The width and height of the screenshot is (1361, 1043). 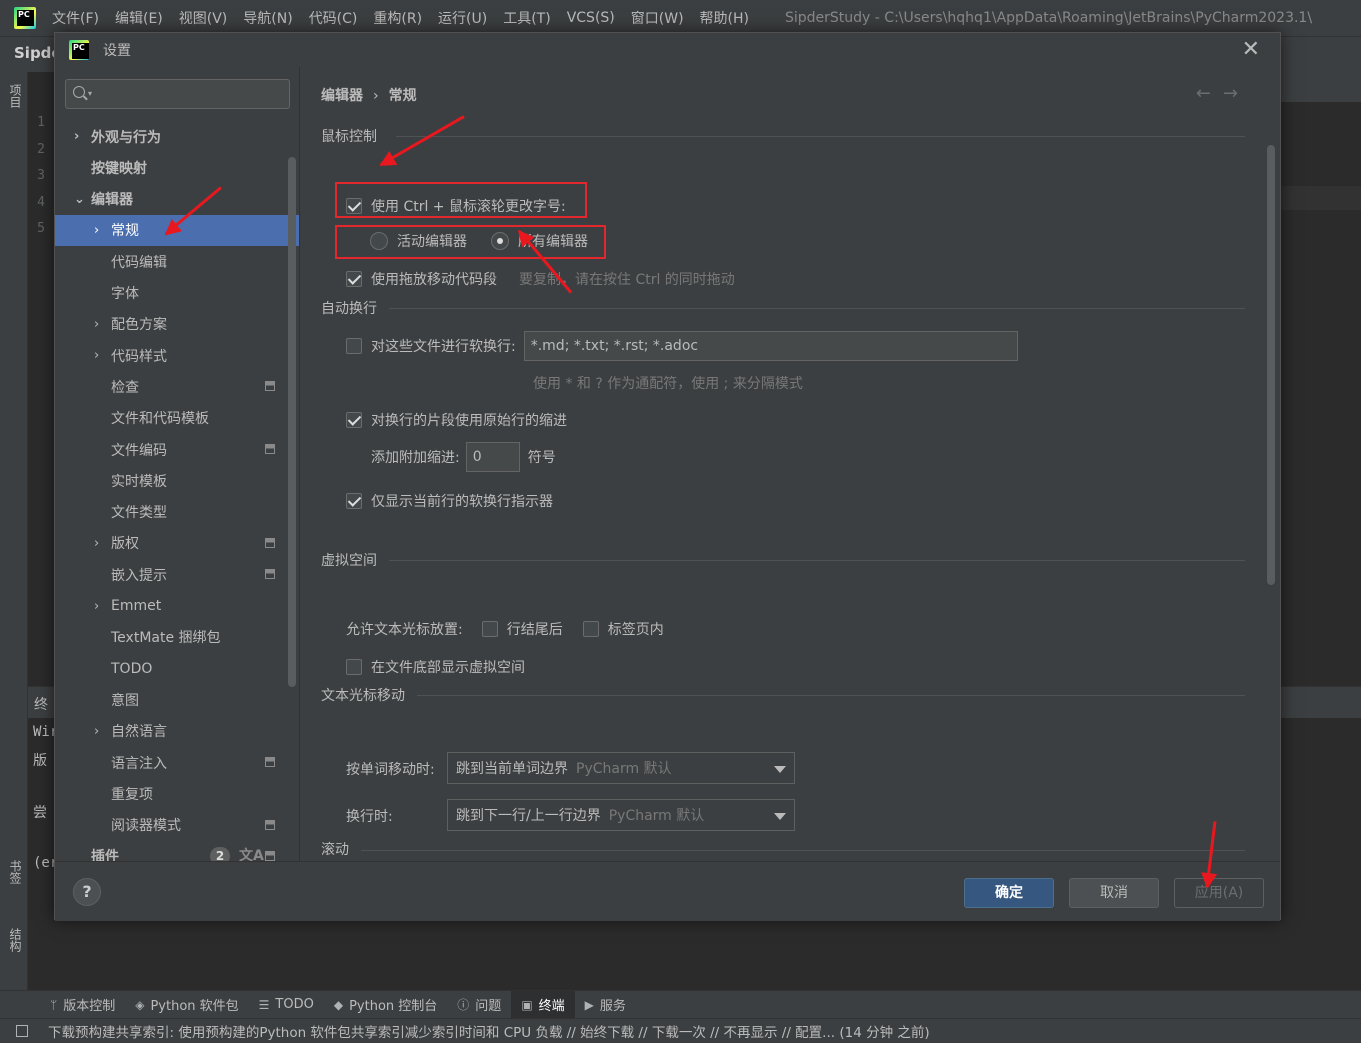 What do you see at coordinates (338, 1004) in the screenshot?
I see `python-console-icon: ◆` at bounding box center [338, 1004].